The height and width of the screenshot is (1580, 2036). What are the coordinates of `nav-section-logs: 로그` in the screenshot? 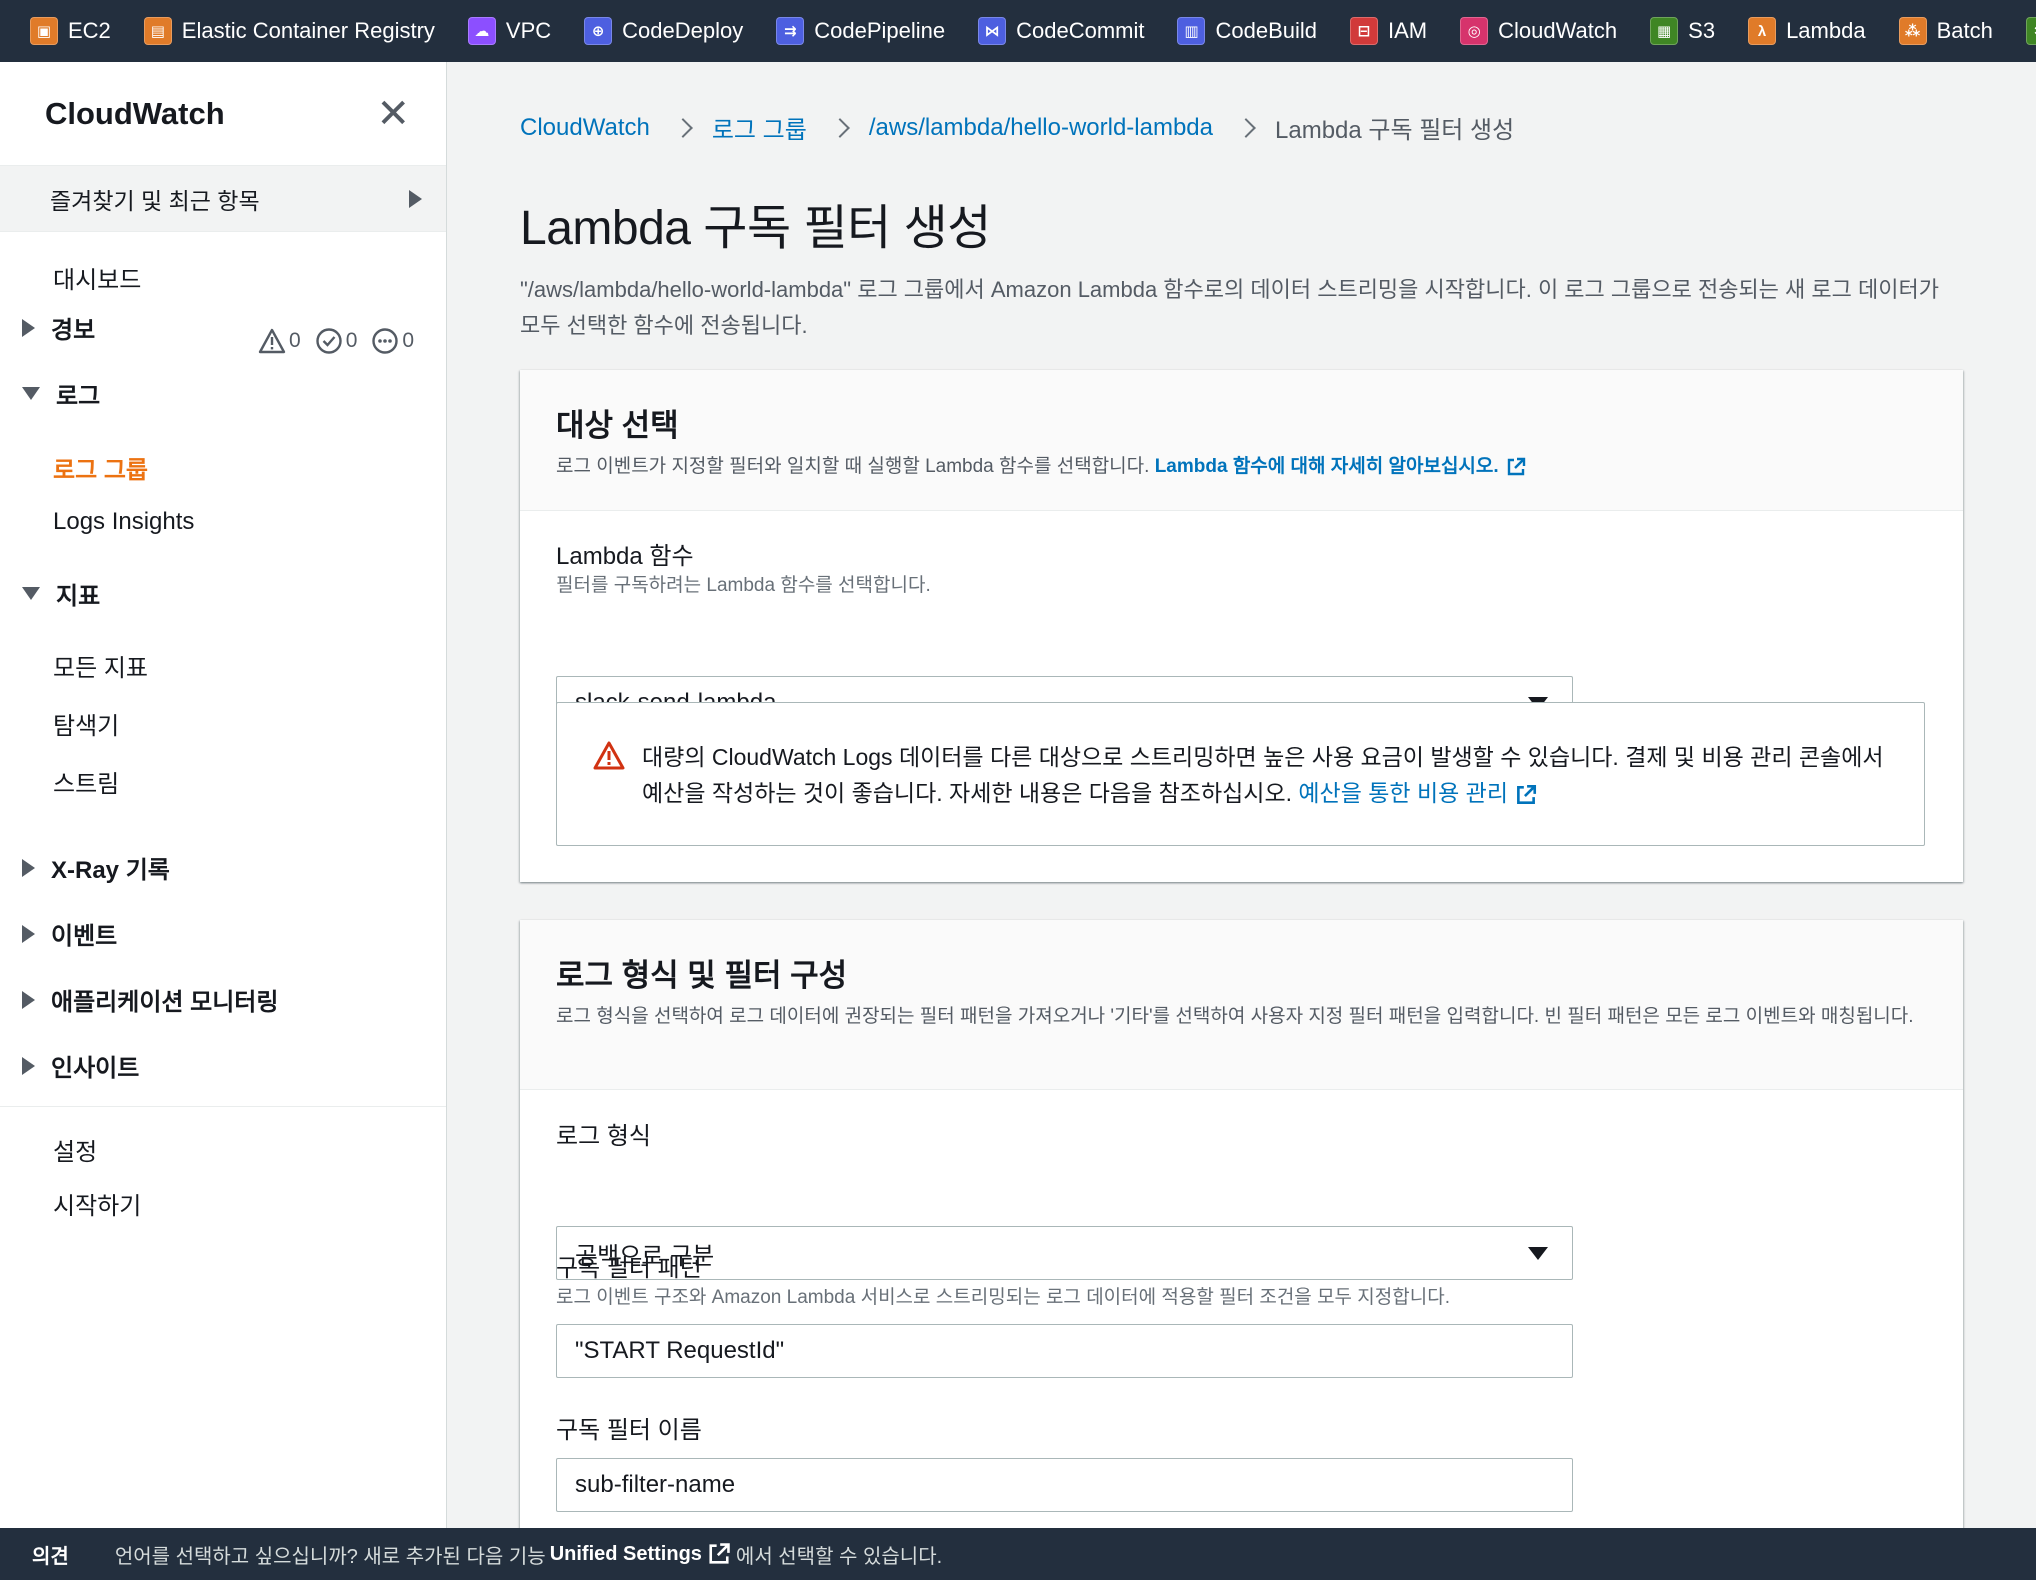 It's located at (61, 393).